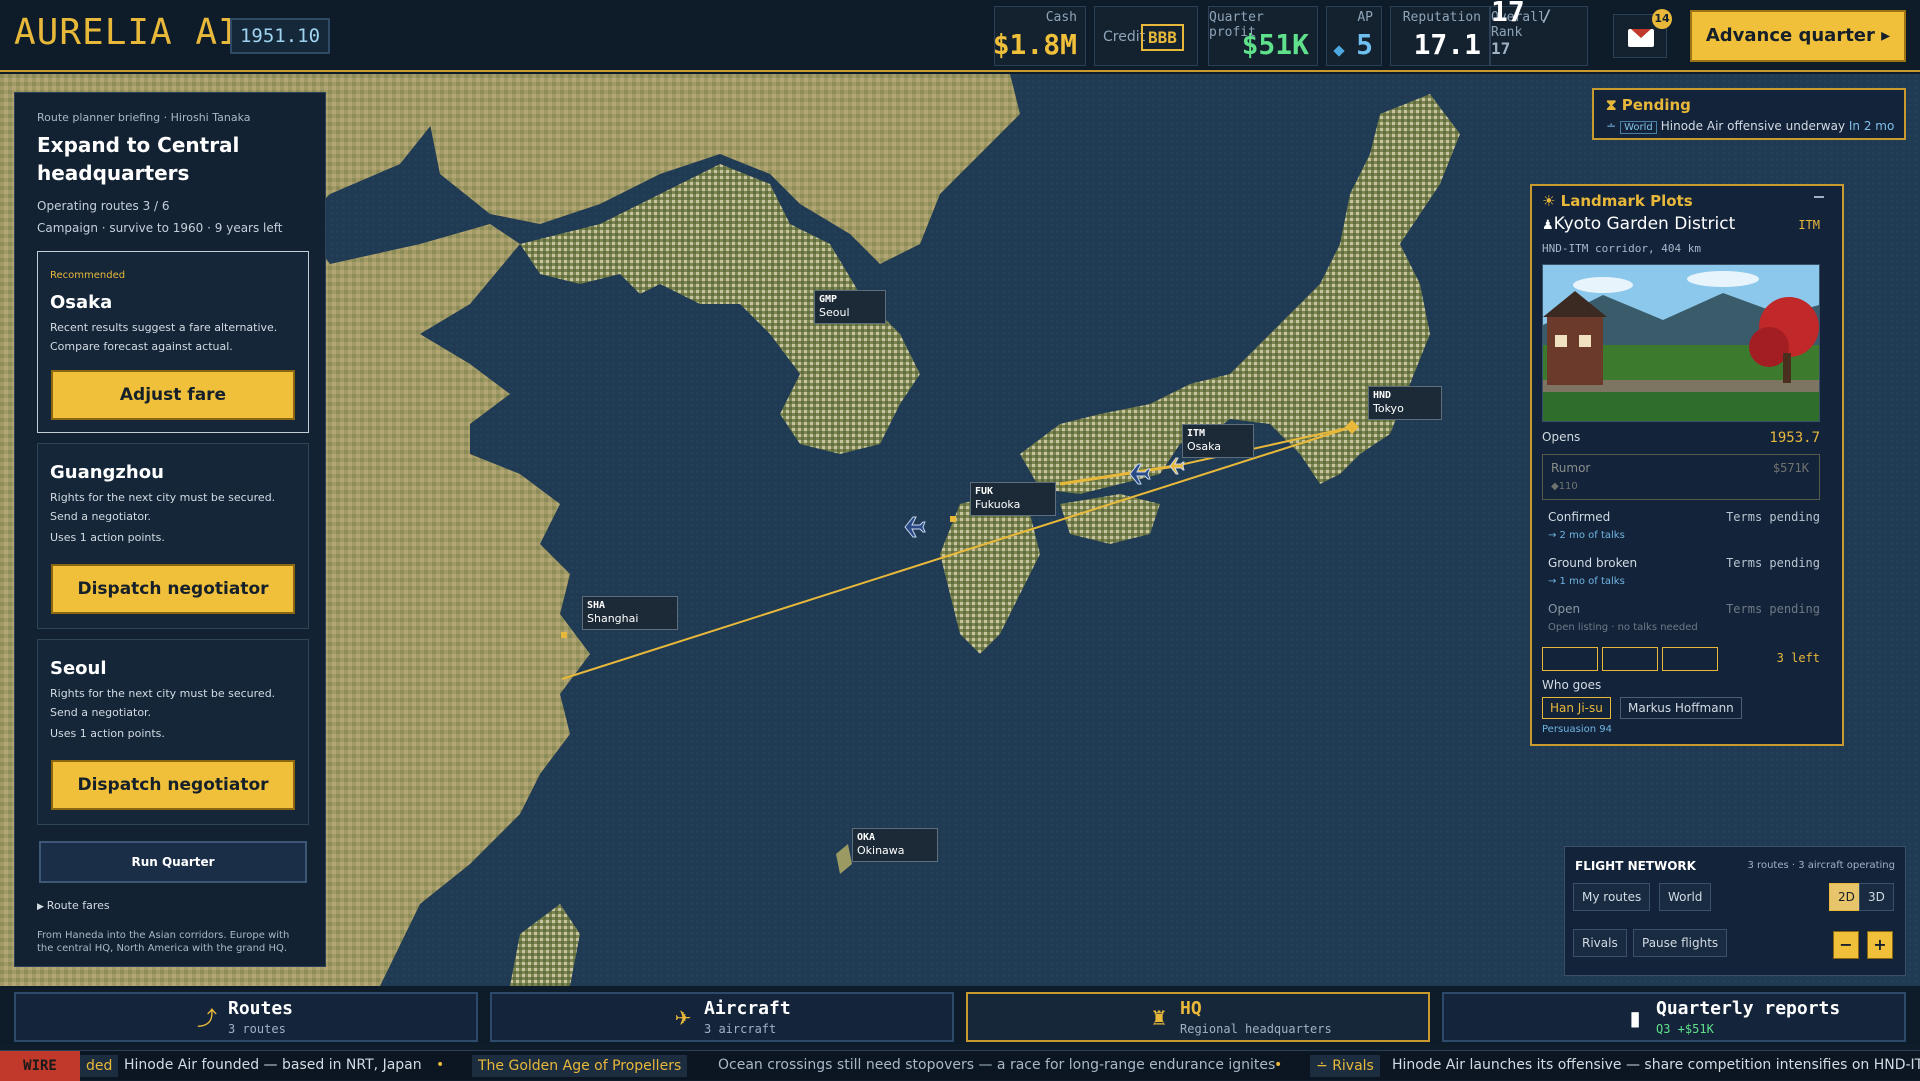 The image size is (1920, 1081). What do you see at coordinates (1612, 897) in the screenshot?
I see `my-routes-button: My routes` at bounding box center [1612, 897].